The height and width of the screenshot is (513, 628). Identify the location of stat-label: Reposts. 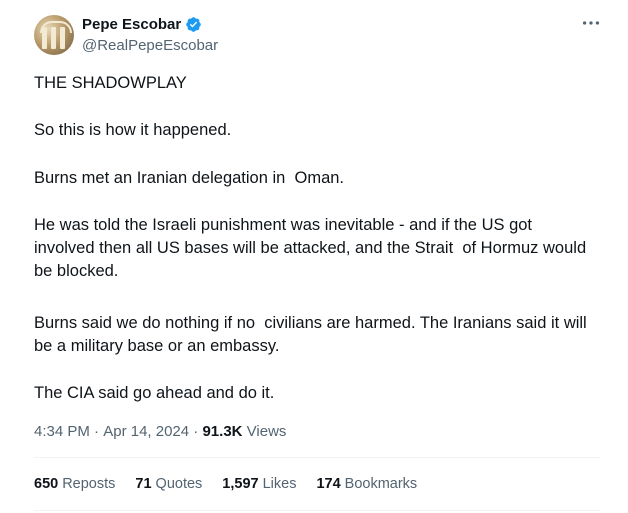
(89, 484).